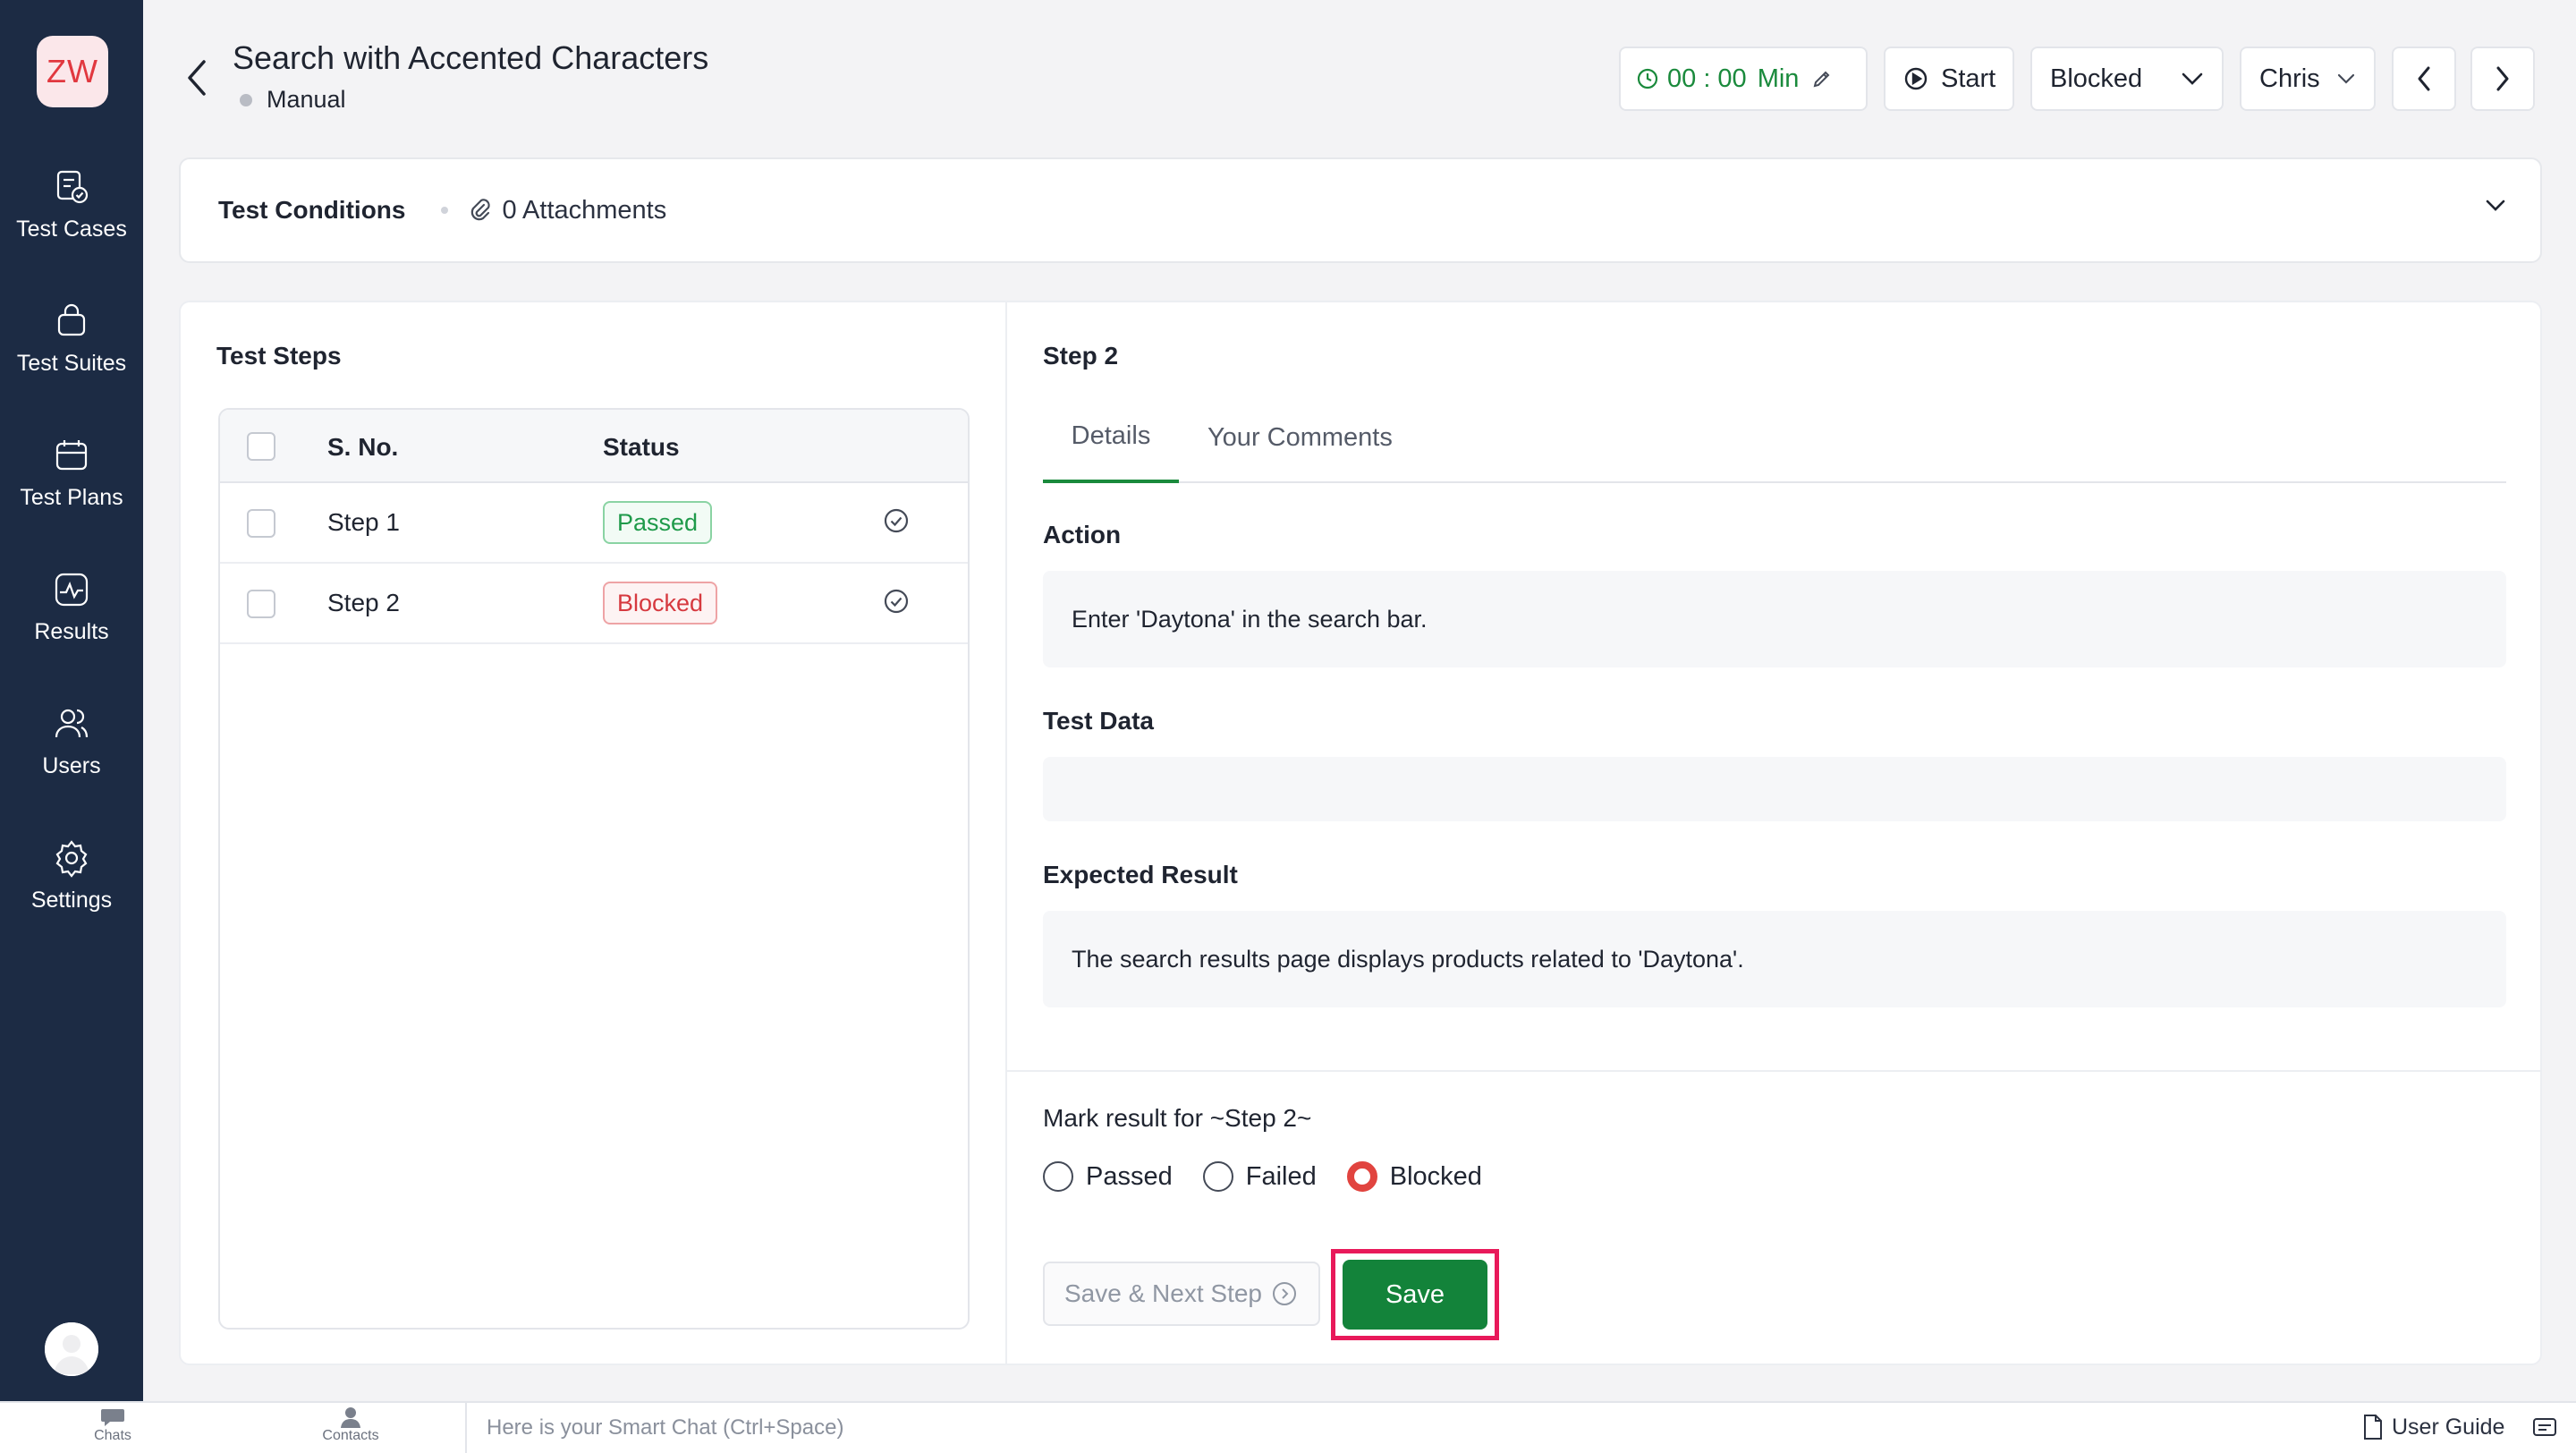 Image resolution: width=2576 pixels, height=1453 pixels. I want to click on expected-result-label: Expected Result, so click(1140, 874).